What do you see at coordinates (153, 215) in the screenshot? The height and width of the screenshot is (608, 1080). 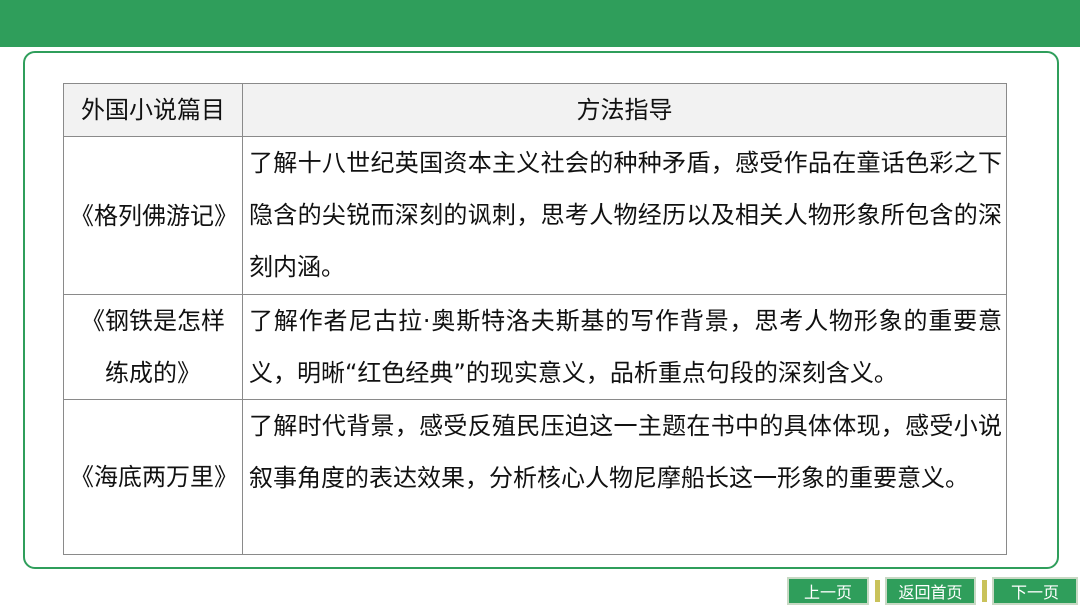 I see `novel-title-cell: 《格列佛游记》` at bounding box center [153, 215].